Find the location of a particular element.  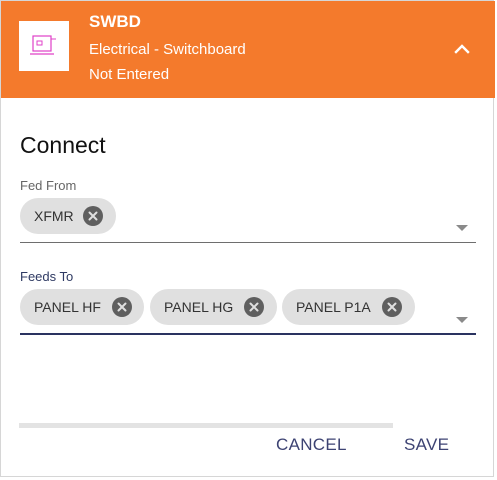

chip-label: PANEL HF is located at coordinates (67, 307).